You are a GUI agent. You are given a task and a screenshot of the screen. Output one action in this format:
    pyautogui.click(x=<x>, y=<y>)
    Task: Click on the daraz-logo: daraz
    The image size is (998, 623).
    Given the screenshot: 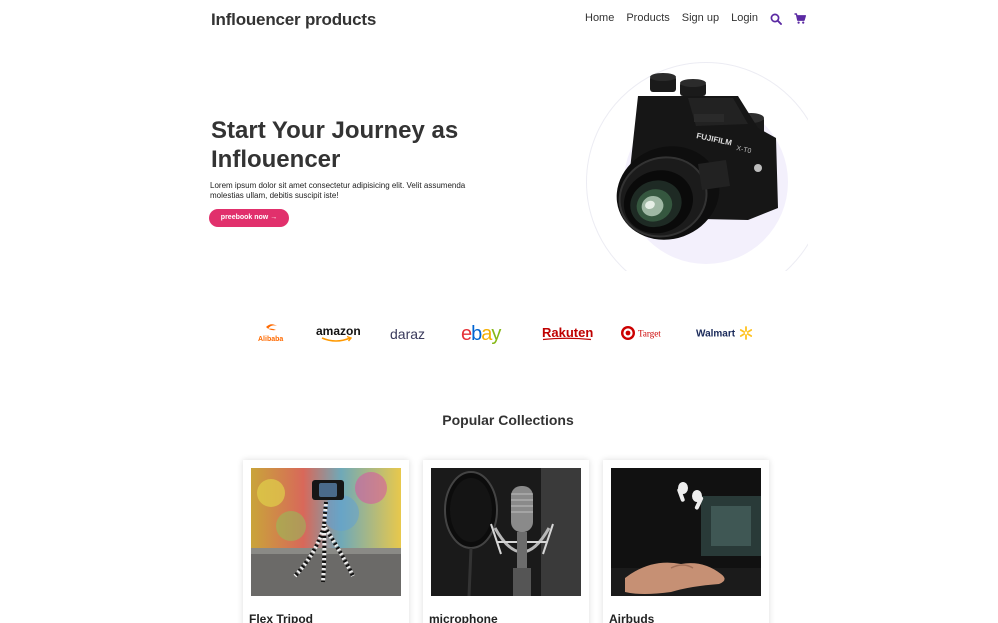 What is the action you would take?
    pyautogui.click(x=411, y=333)
    